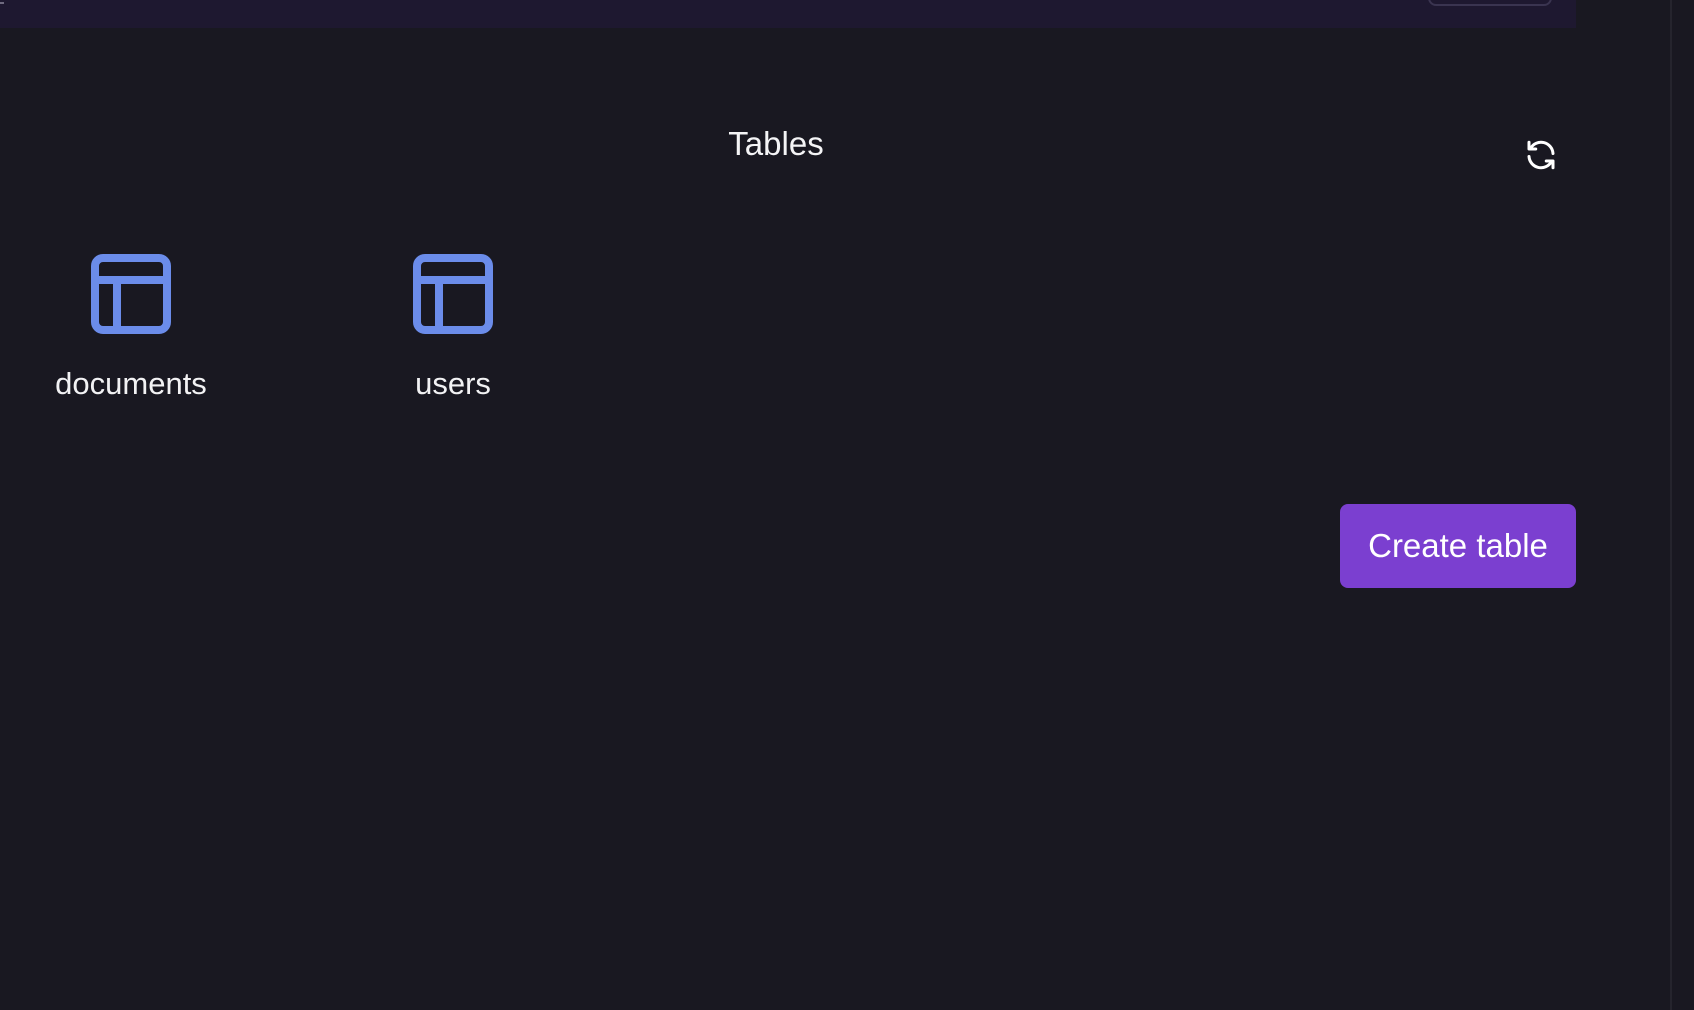  Describe the element at coordinates (776, 143) in the screenshot. I see `page-title: Tables` at that location.